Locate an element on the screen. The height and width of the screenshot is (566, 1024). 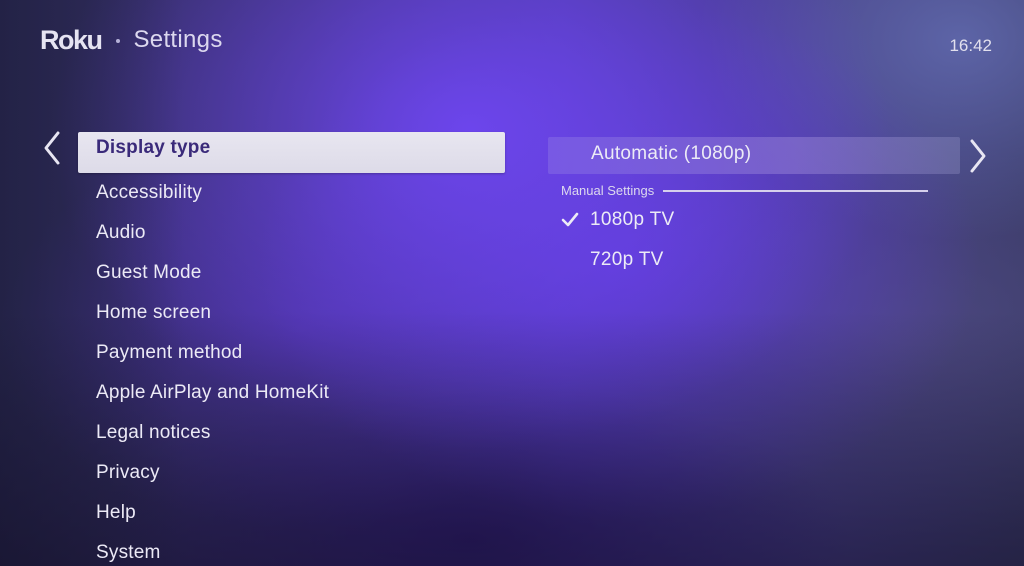
menu-item-legal-notices: Legal notices is located at coordinates (291, 433).